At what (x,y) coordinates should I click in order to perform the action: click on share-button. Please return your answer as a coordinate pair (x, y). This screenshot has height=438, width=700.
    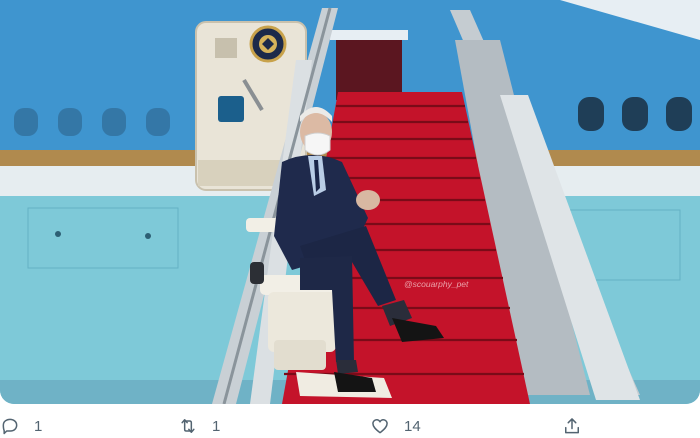
    Looking at the image, I should click on (572, 426).